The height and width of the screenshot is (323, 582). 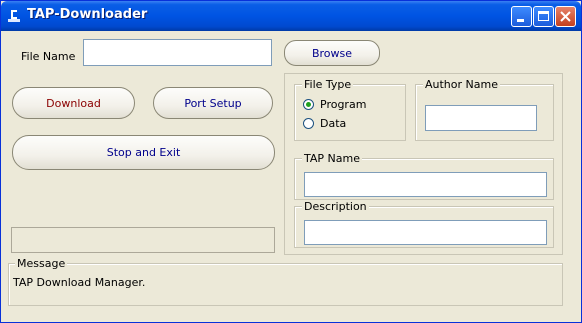 I want to click on author-name-legend: Author Name, so click(x=461, y=84).